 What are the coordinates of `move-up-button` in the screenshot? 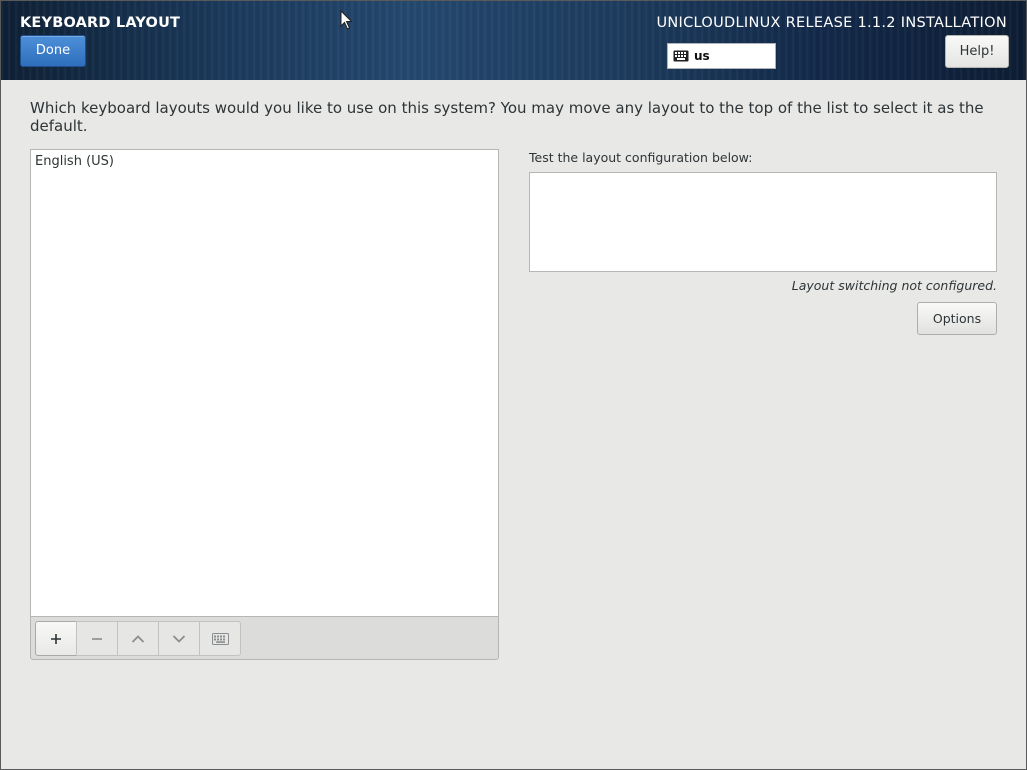 It's located at (138, 638).